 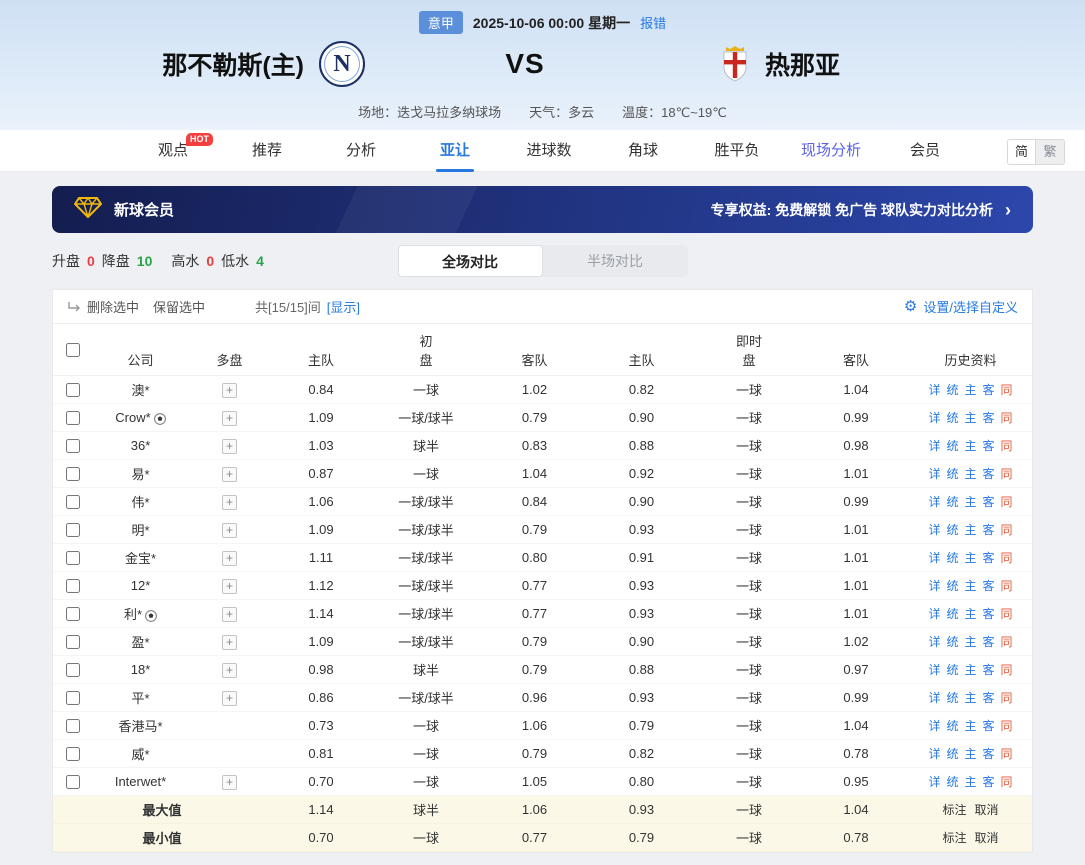 I want to click on company-name: 澳*, so click(x=140, y=390).